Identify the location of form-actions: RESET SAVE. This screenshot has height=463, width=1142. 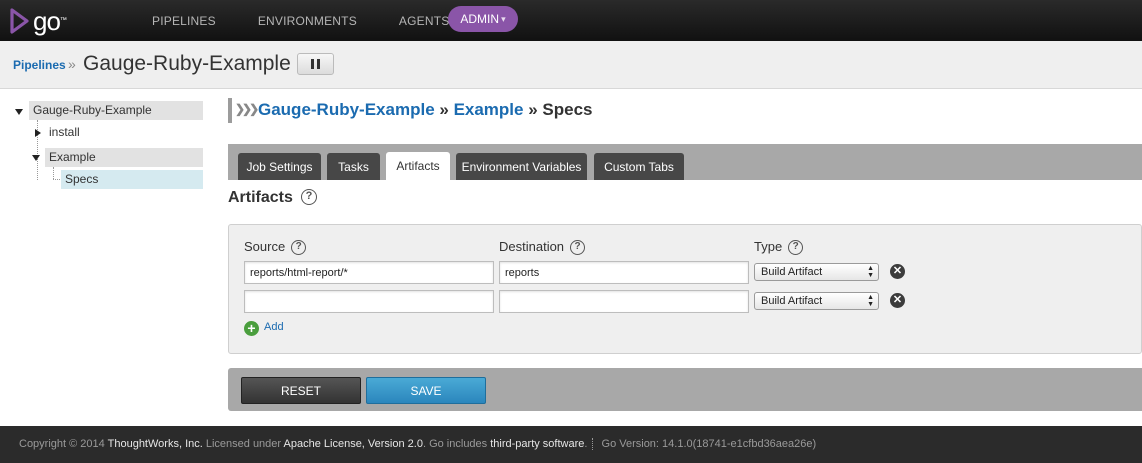
(685, 389).